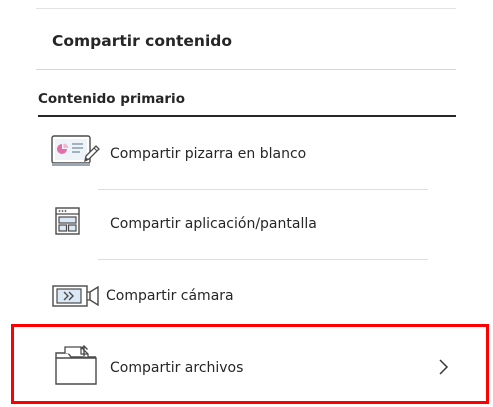 The image size is (493, 407). What do you see at coordinates (234, 401) in the screenshot?
I see `item-divider` at bounding box center [234, 401].